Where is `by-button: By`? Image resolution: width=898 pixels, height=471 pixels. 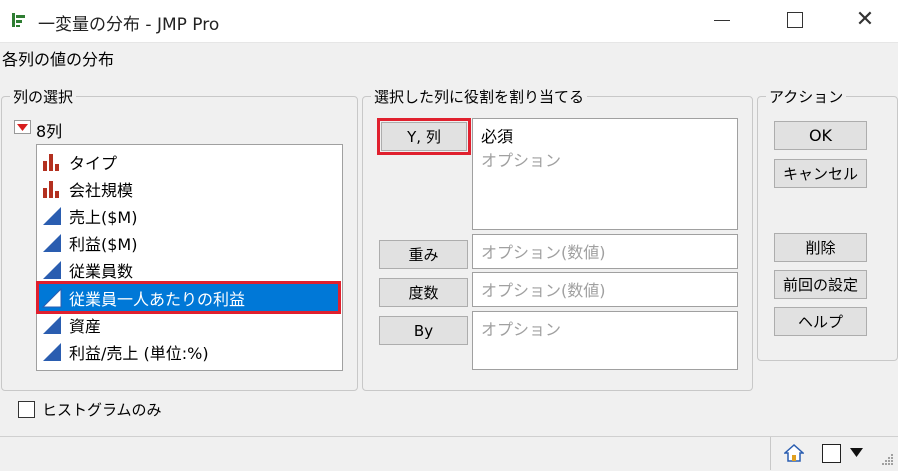 by-button: By is located at coordinates (423, 330).